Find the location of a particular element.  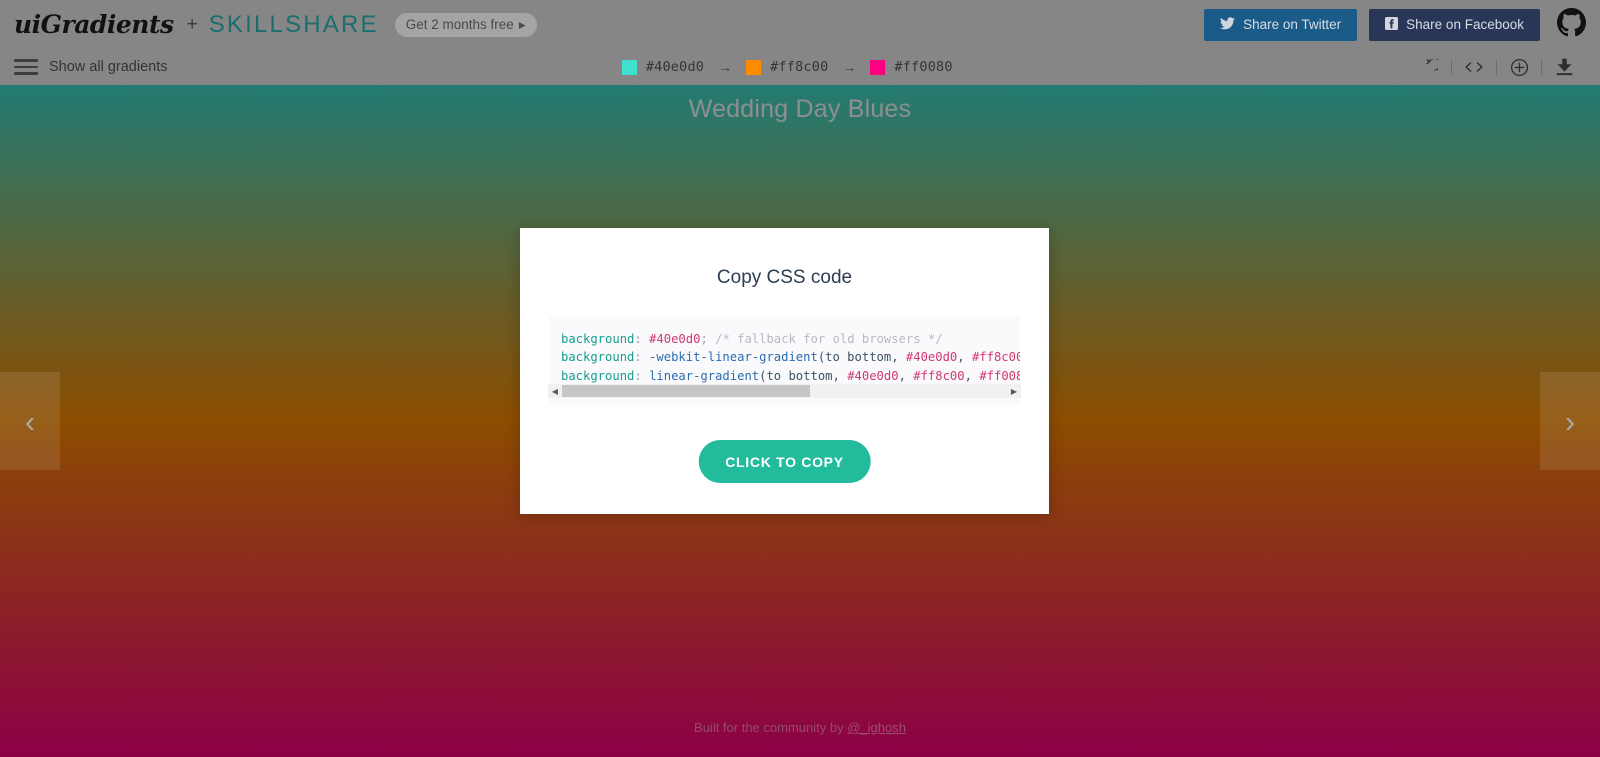

scrollbar-thumb is located at coordinates (686, 391).